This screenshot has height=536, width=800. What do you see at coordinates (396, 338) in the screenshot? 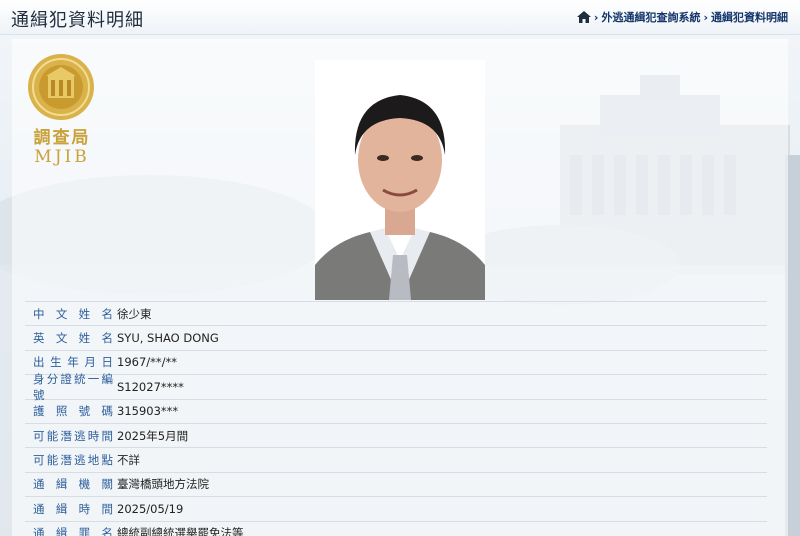
I see `table-row: 英文姓名 SYU, SHAO DONG` at bounding box center [396, 338].